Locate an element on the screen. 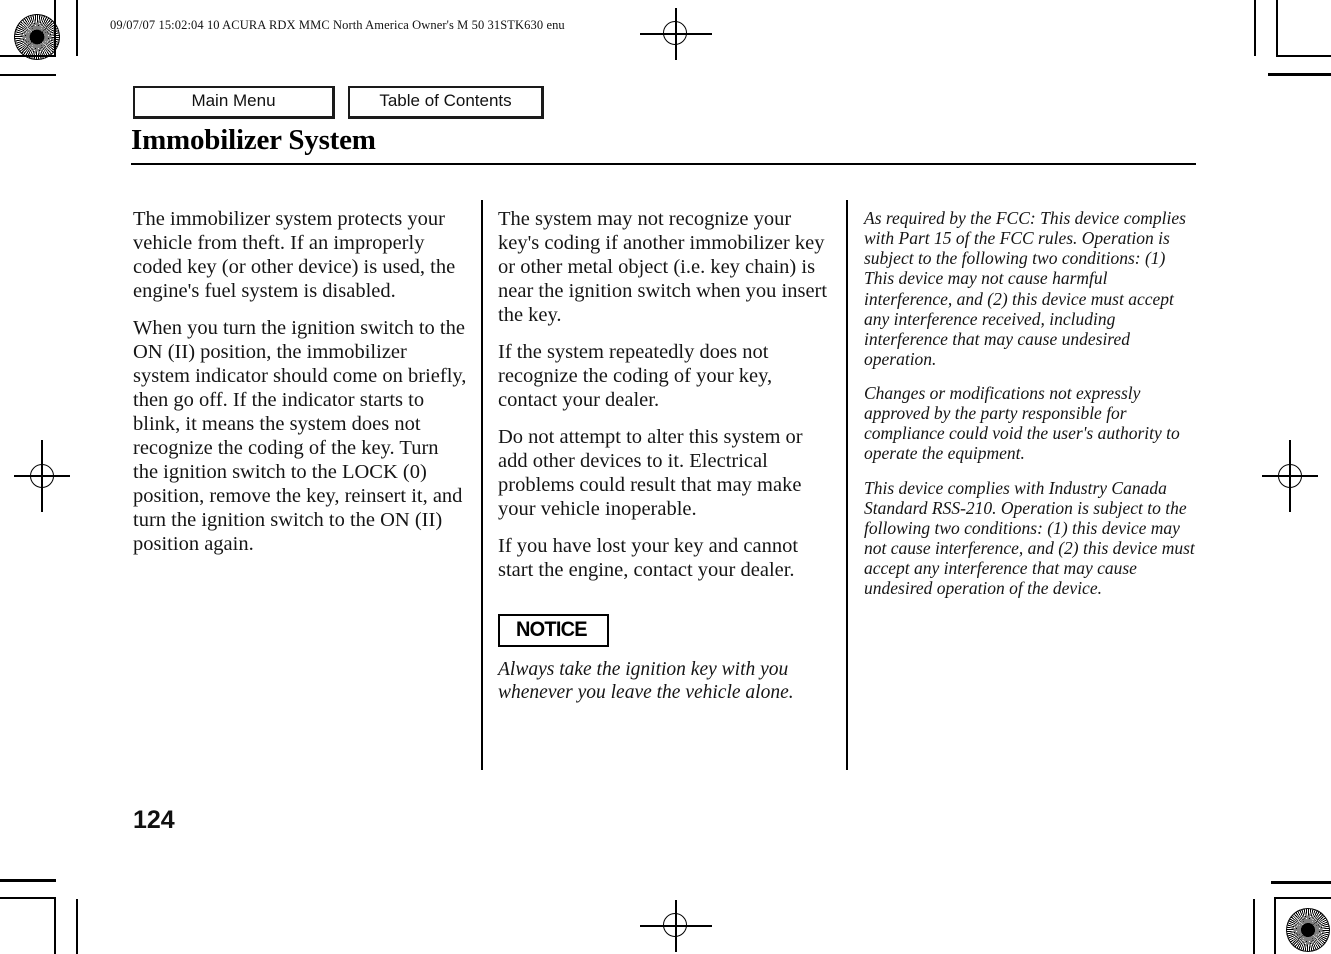  page-title: Immobilizer System is located at coordinates (253, 140).